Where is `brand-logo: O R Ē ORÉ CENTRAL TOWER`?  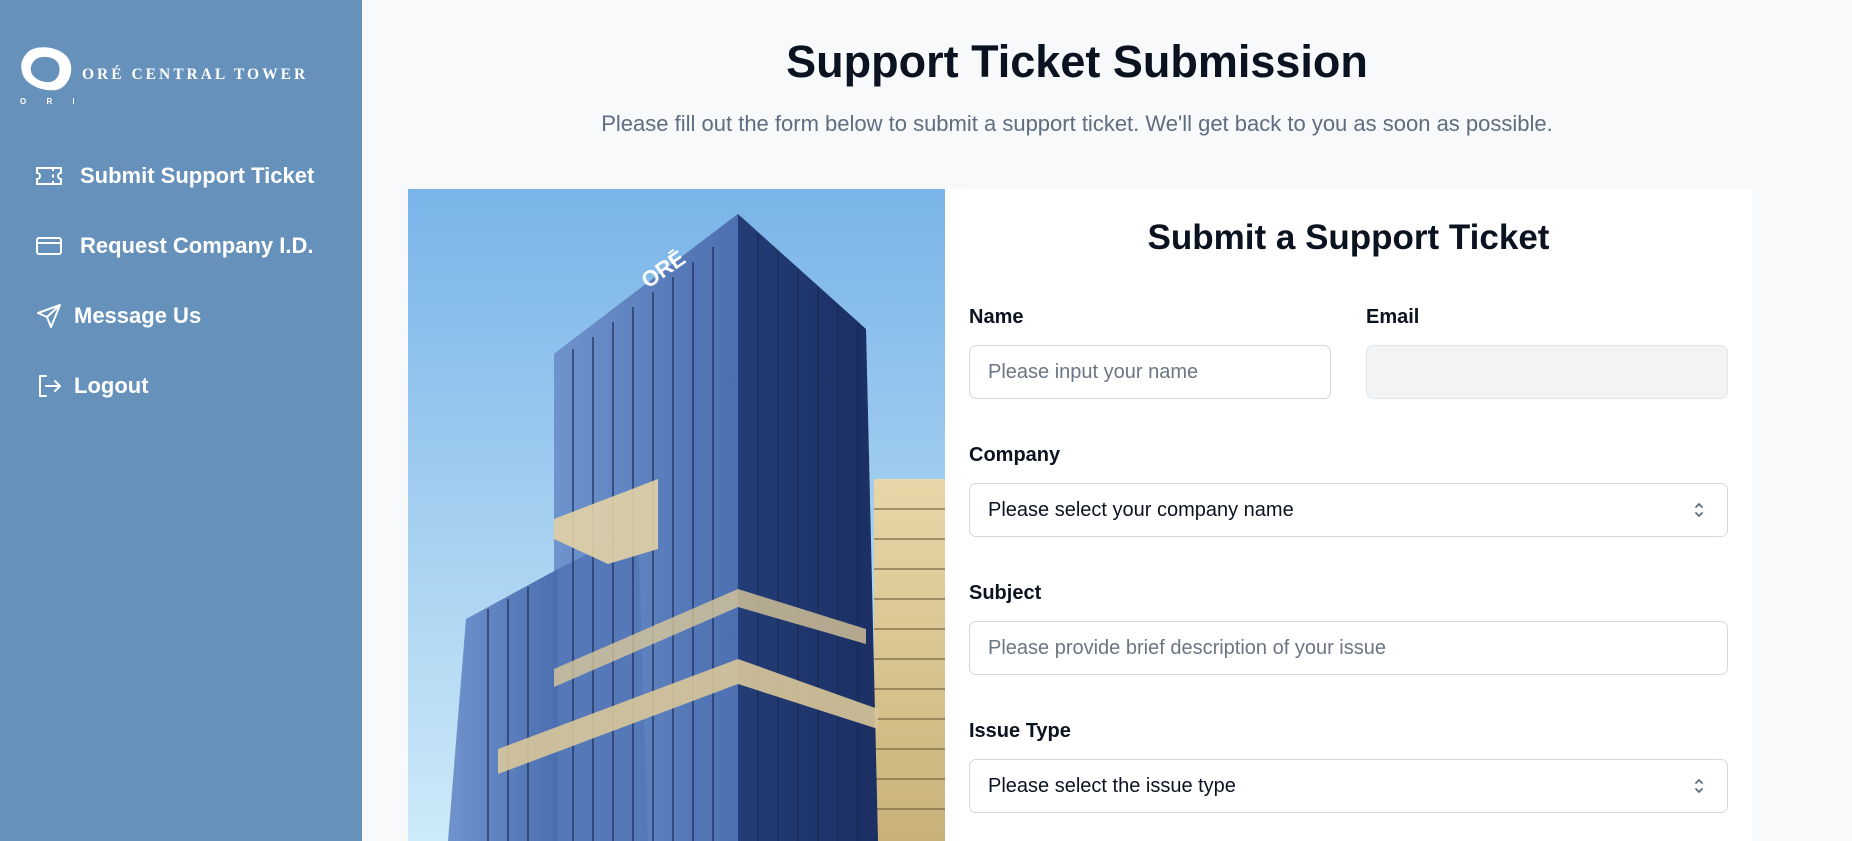 brand-logo: O R Ē ORÉ CENTRAL TOWER is located at coordinates (163, 75).